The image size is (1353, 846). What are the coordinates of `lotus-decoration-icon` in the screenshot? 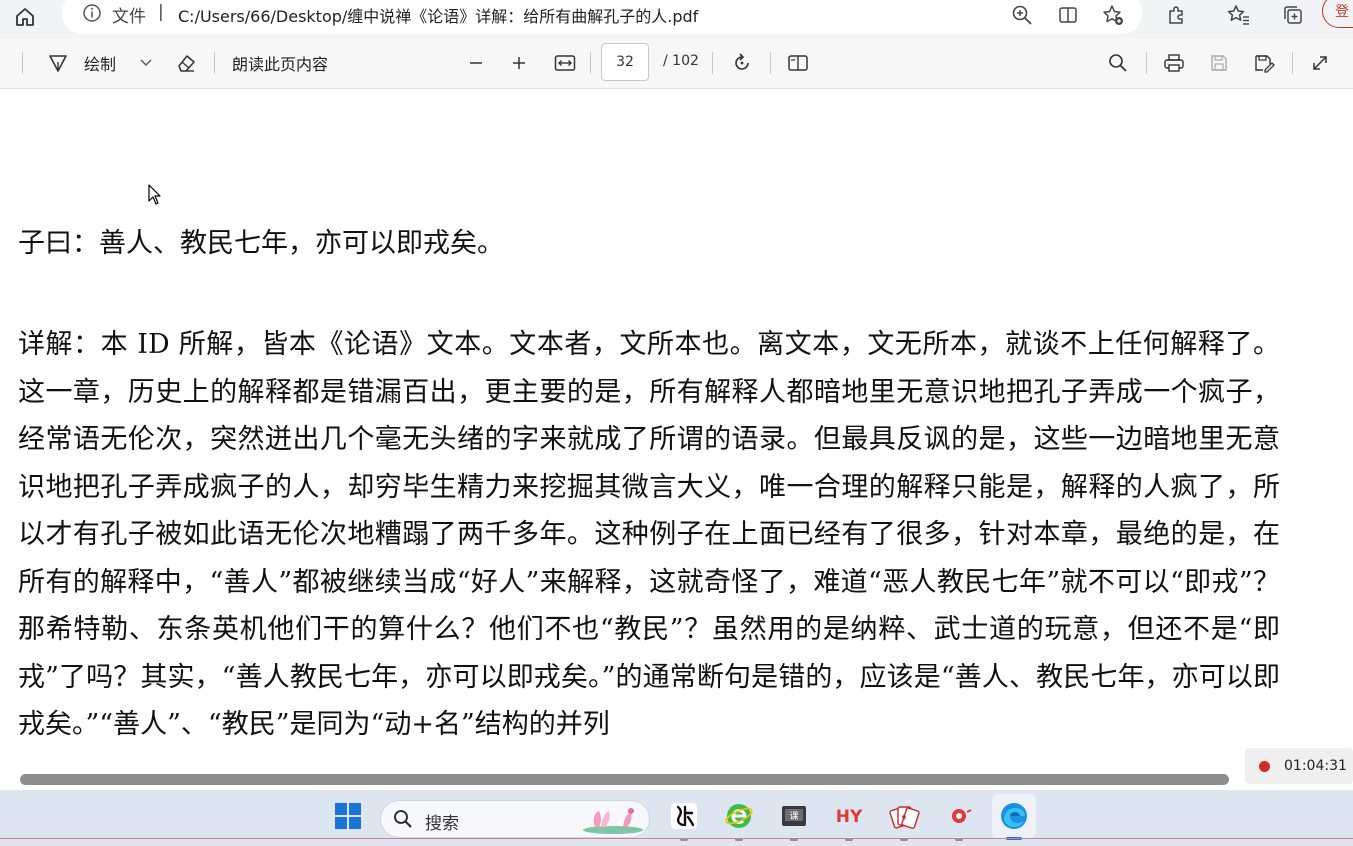 It's located at (613, 821).